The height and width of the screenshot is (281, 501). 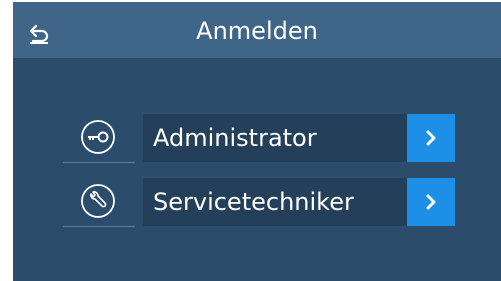 What do you see at coordinates (253, 202) in the screenshot?
I see `user-label: Servicetechniker` at bounding box center [253, 202].